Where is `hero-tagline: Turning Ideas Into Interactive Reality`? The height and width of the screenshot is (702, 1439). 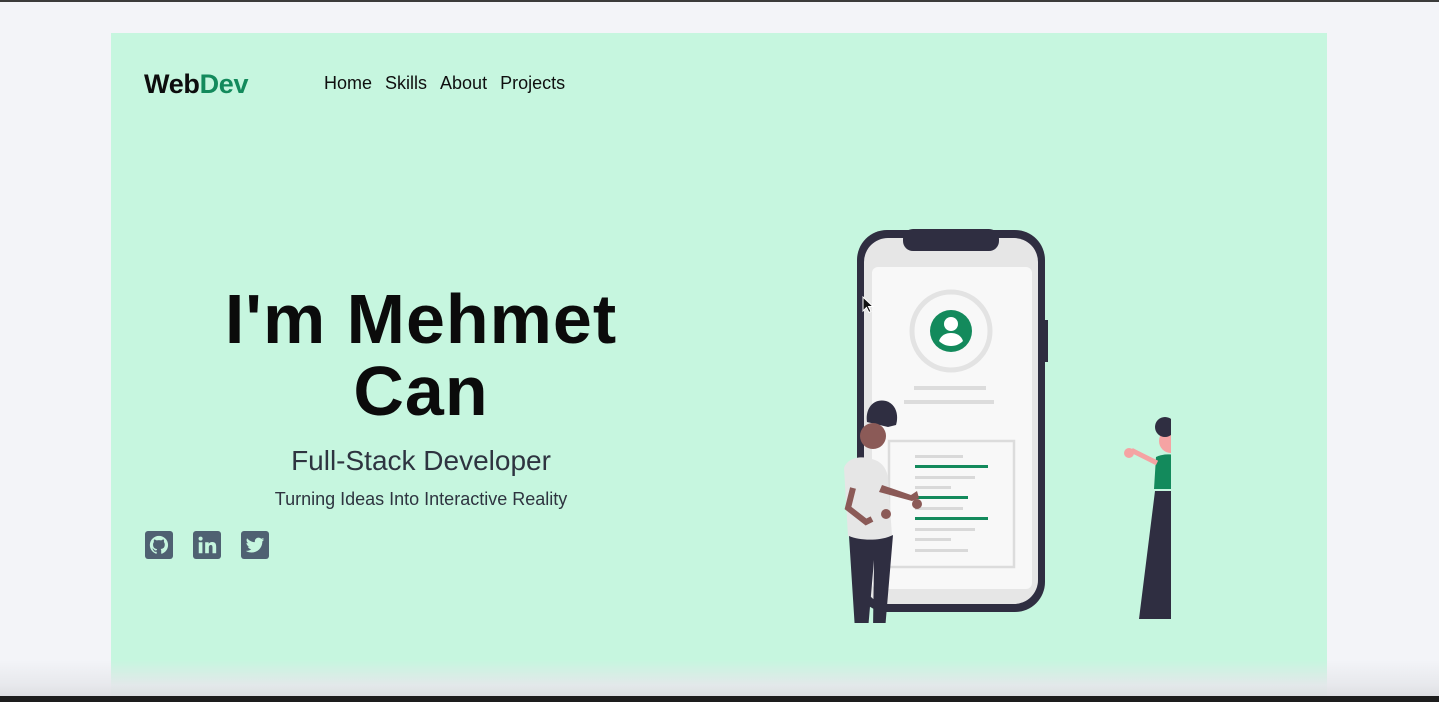 hero-tagline: Turning Ideas Into Interactive Reality is located at coordinates (421, 499).